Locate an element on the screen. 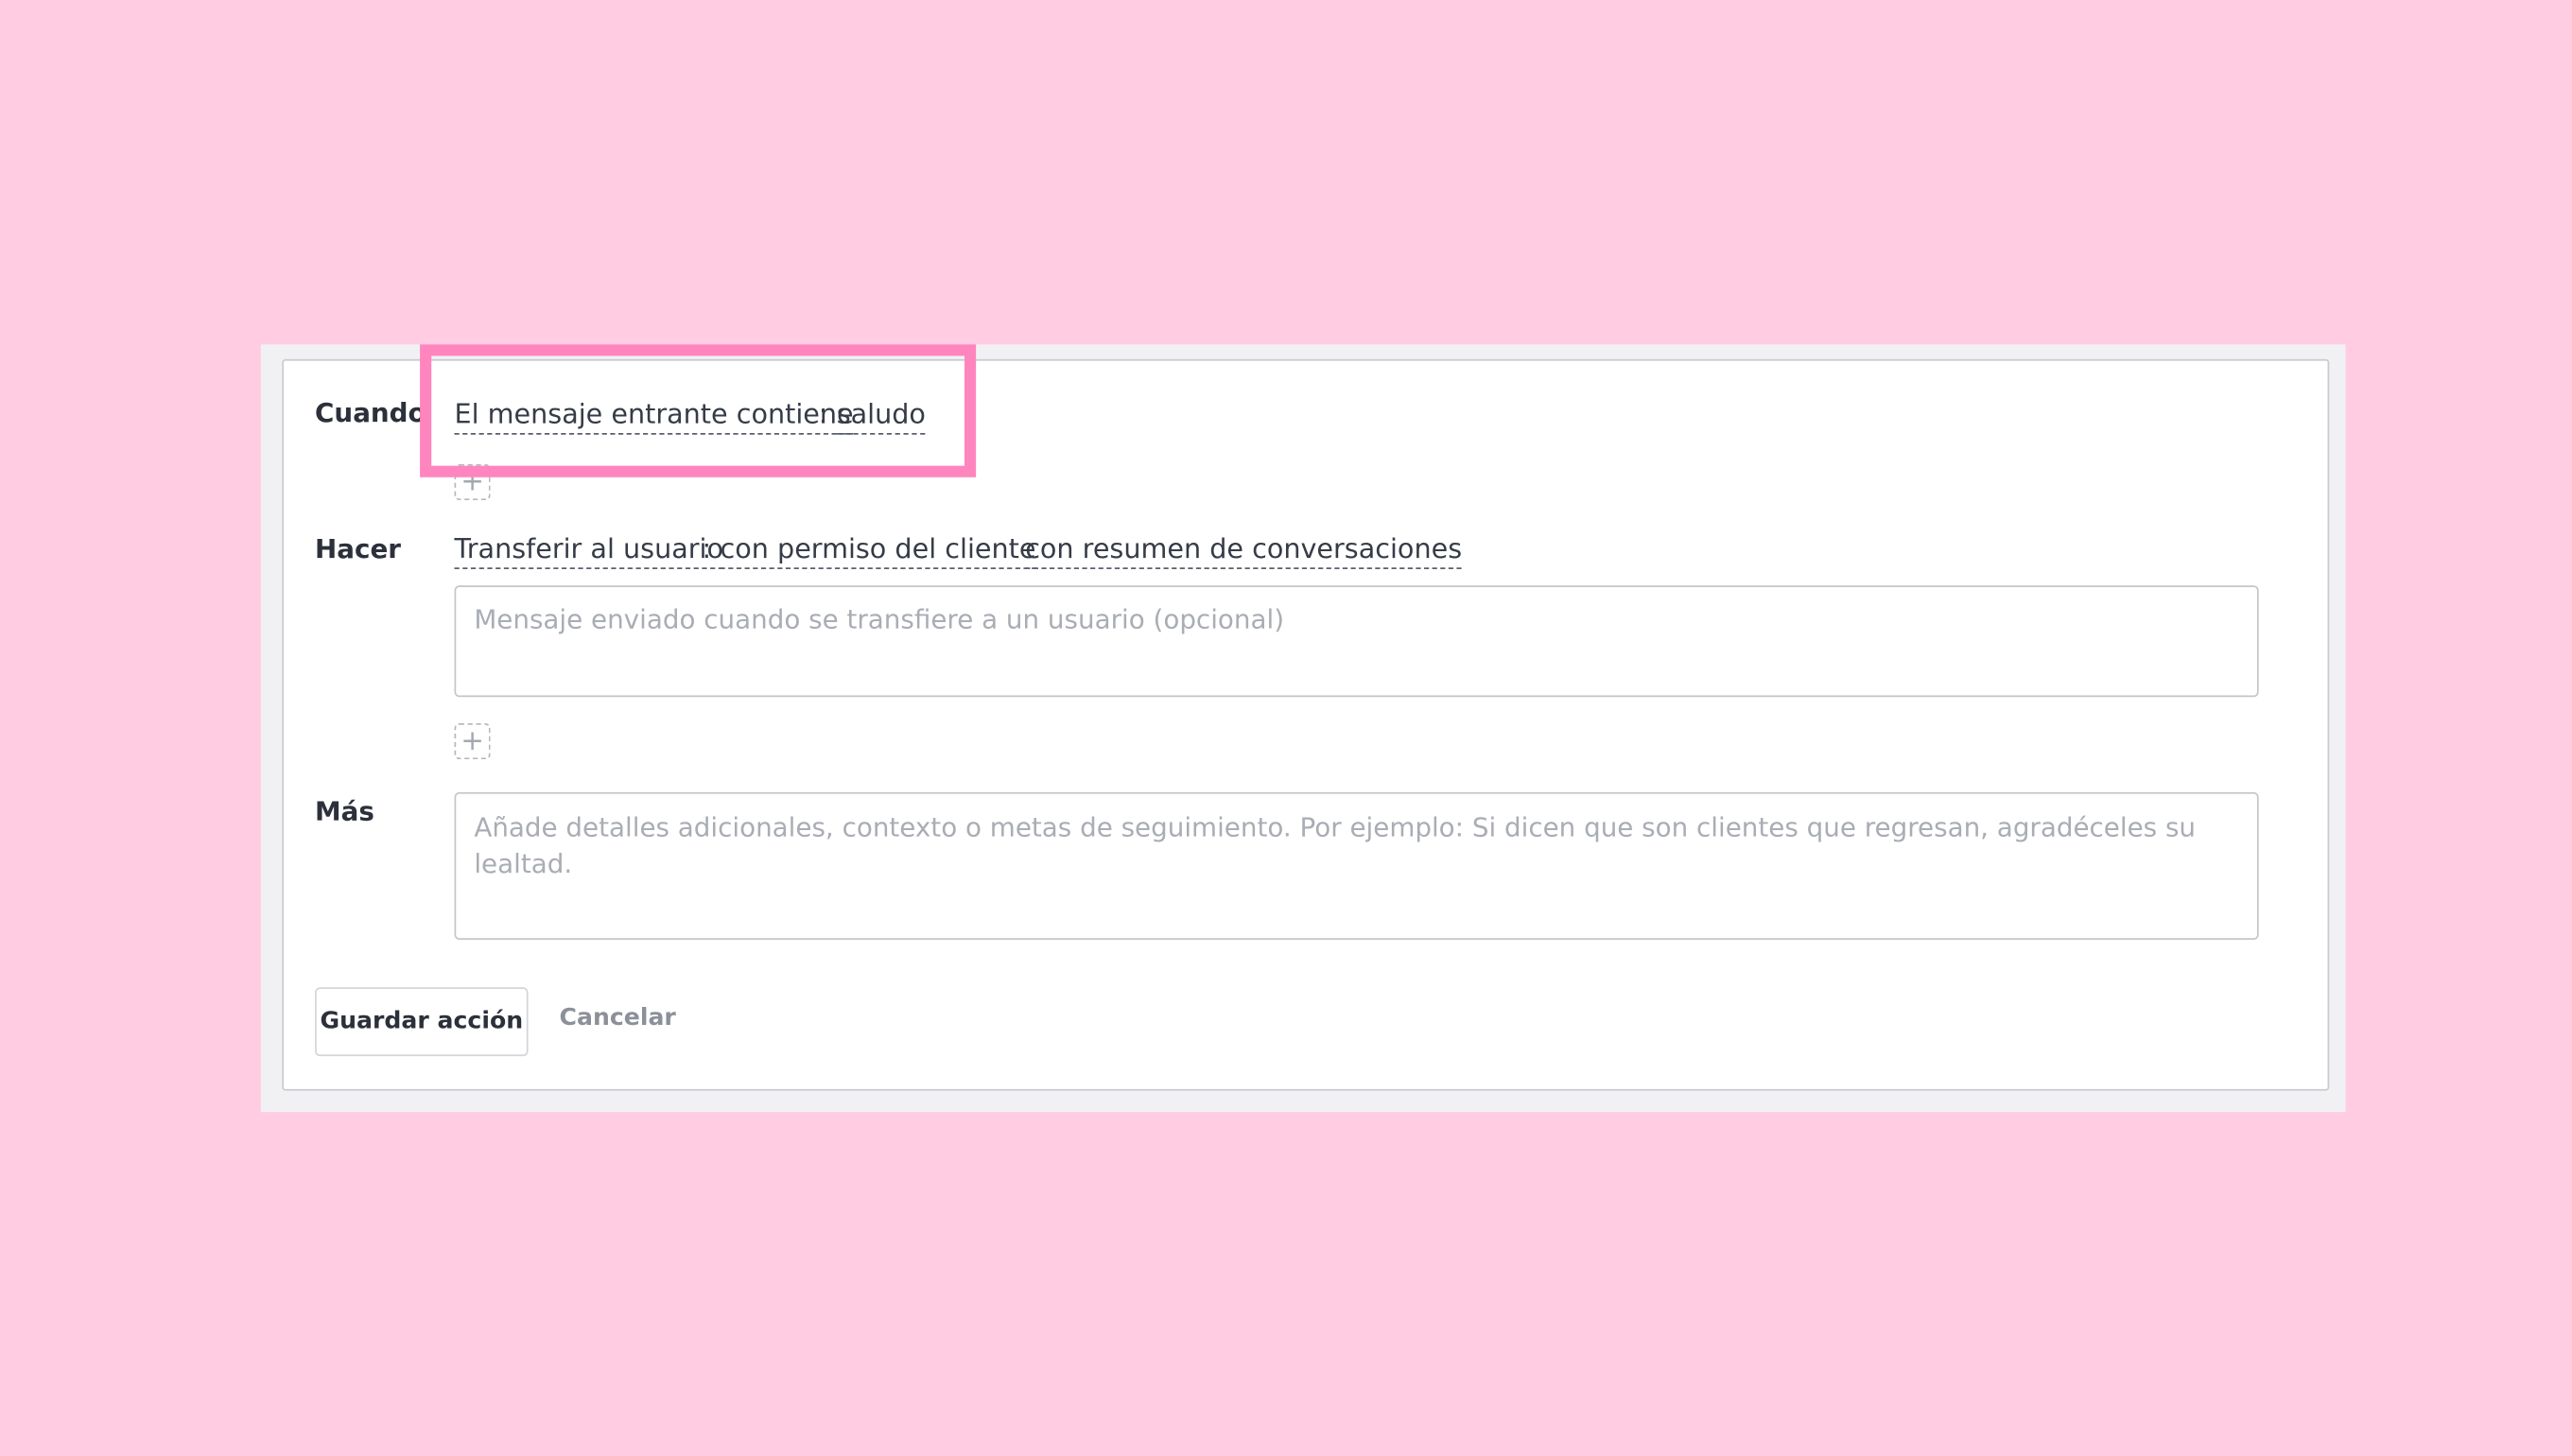 Image resolution: width=2572 pixels, height=1456 pixels. add-action-button: + is located at coordinates (472, 741).